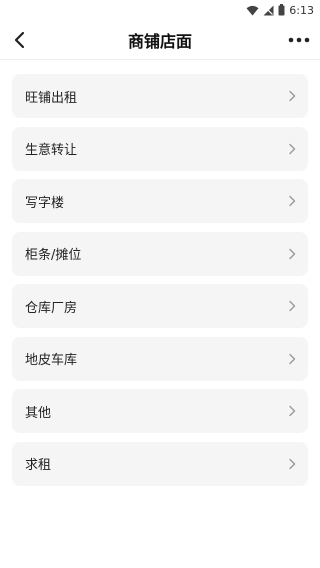 The image size is (320, 568). I want to click on list-item-label: 旺铺出租, so click(51, 98).